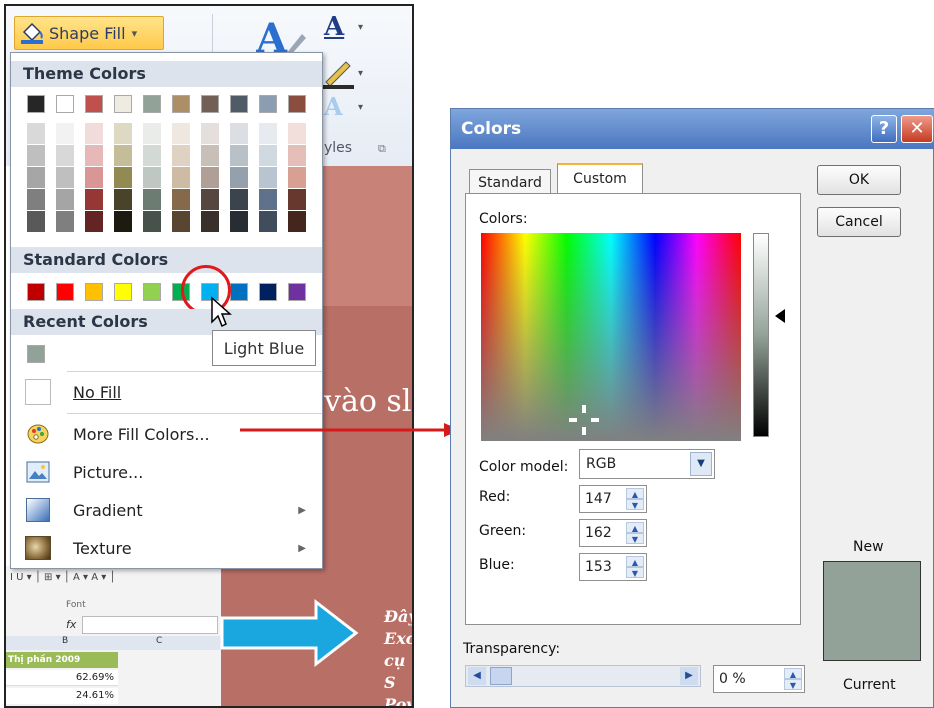  Describe the element at coordinates (166, 510) in the screenshot. I see `menu-item-gradient: Gradient ▶` at that location.